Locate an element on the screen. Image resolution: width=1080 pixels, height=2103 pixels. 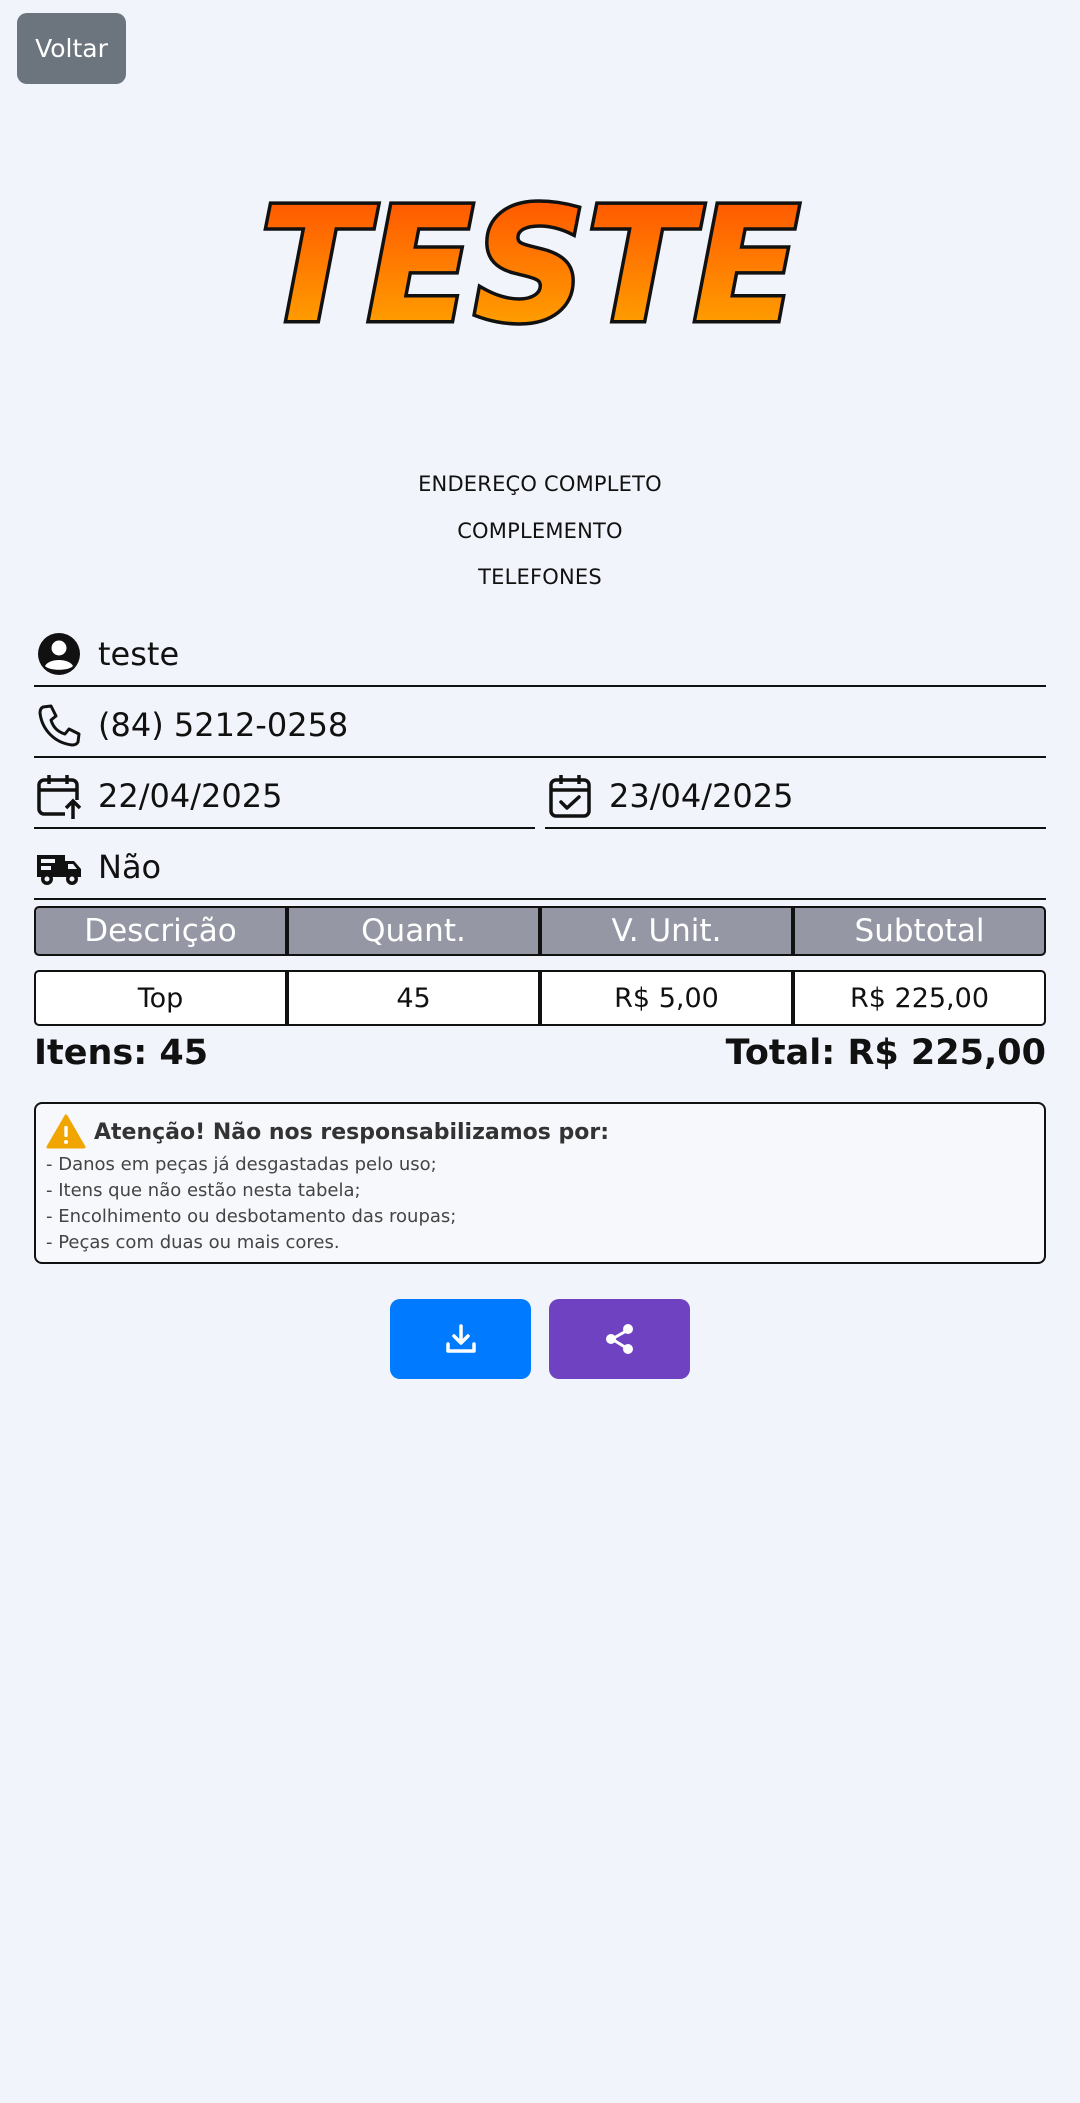
cell-description: Top is located at coordinates (160, 998).